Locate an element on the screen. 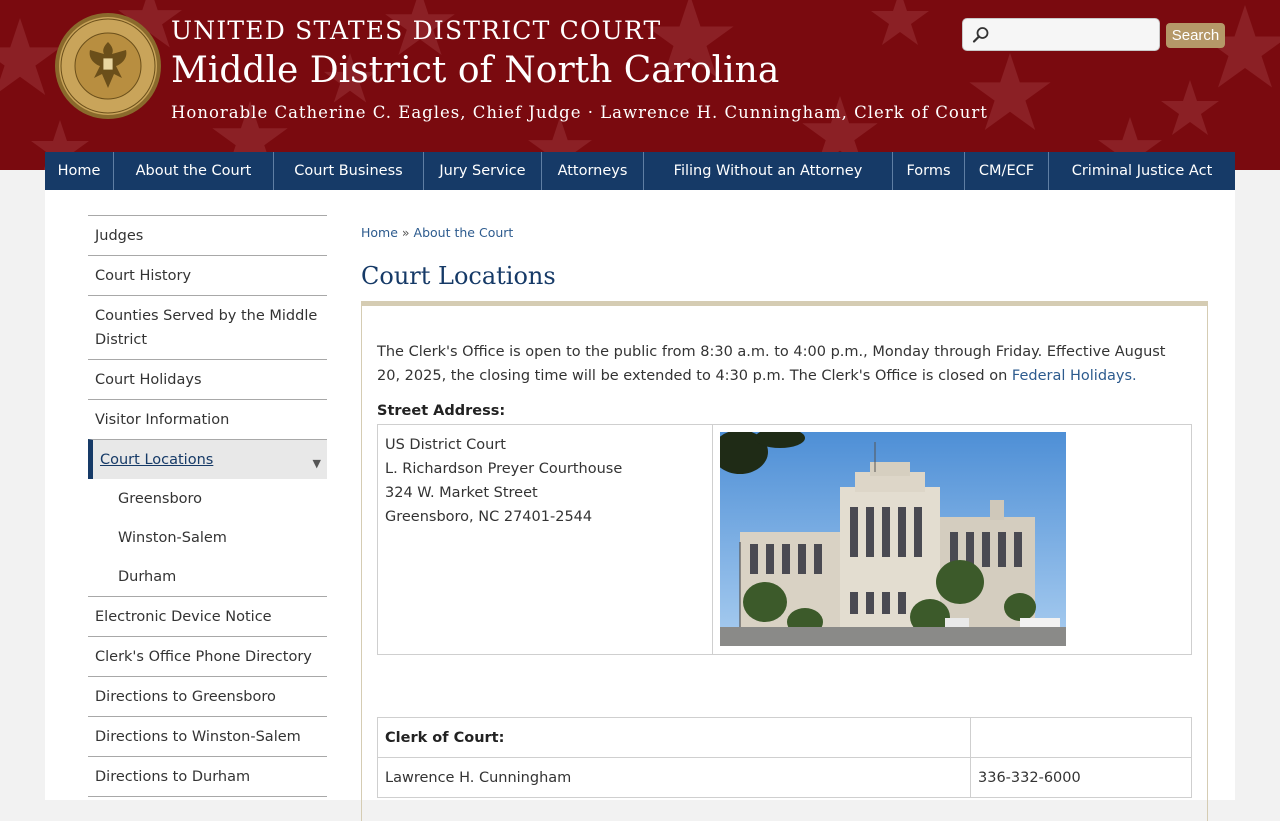  district-name: Middle District of North Carolina is located at coordinates (475, 70).